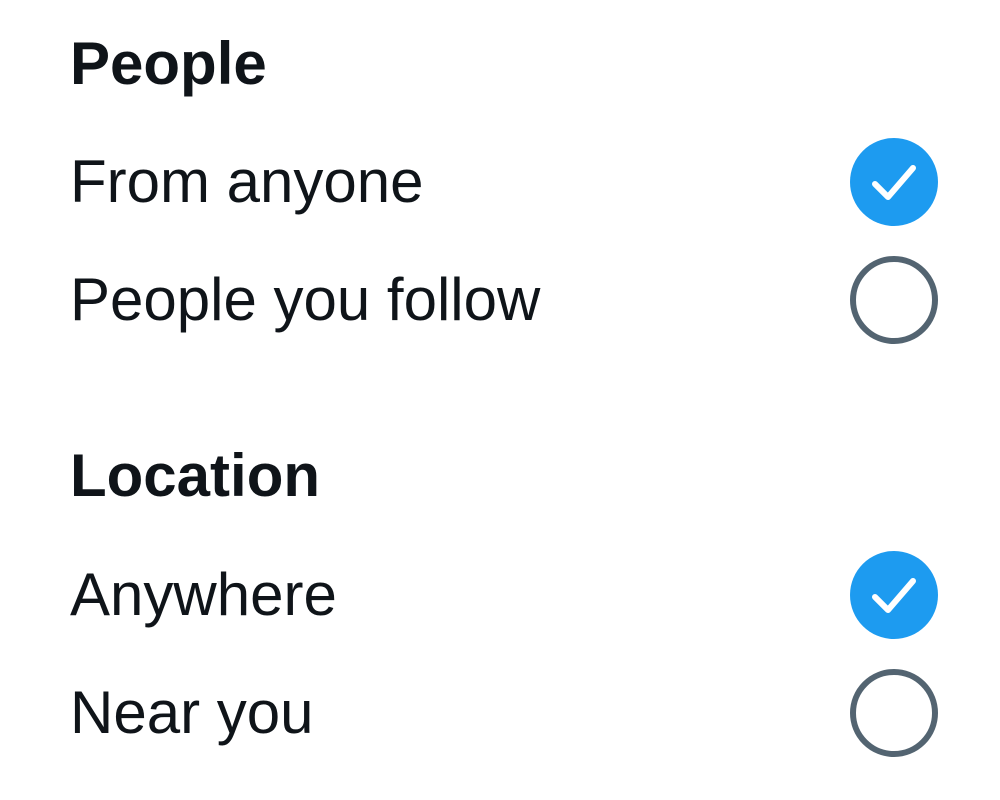 The height and width of the screenshot is (800, 1000). Describe the element at coordinates (192, 712) in the screenshot. I see `option-label: Near you` at that location.